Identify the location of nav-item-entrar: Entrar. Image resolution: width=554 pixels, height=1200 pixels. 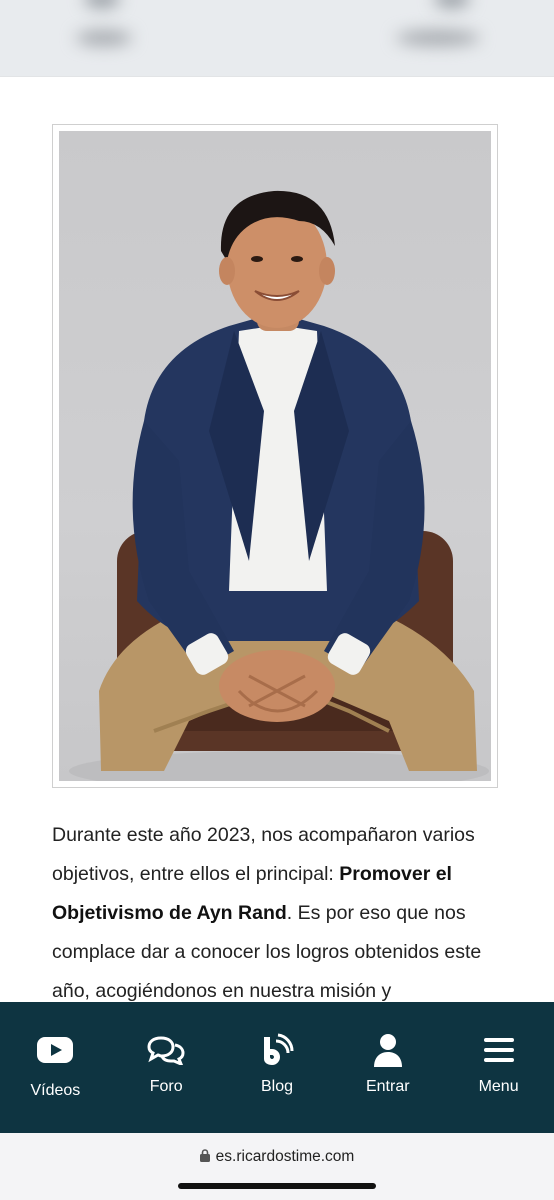
(388, 1063).